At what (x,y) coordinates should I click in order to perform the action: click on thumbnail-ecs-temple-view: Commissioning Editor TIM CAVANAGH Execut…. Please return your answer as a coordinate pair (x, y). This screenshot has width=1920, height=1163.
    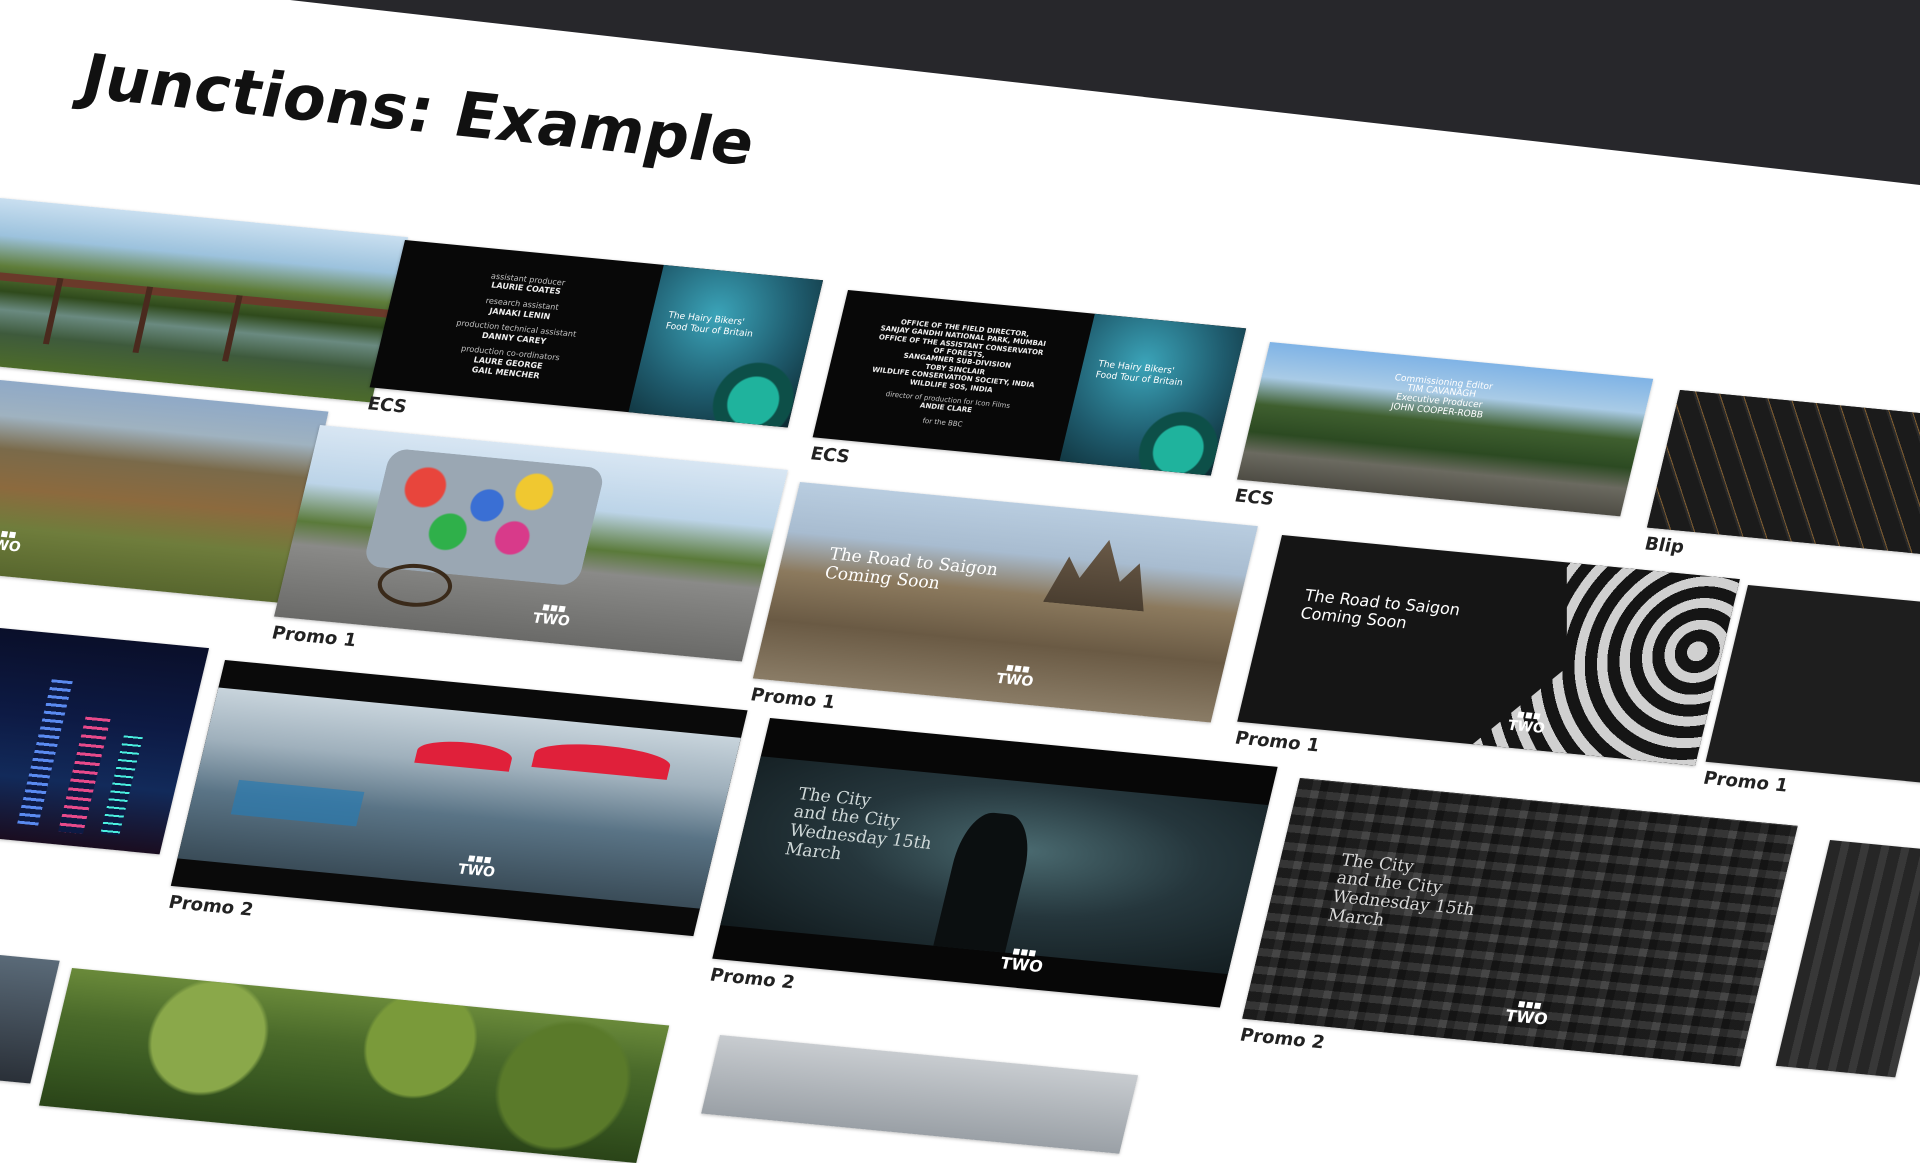
    Looking at the image, I should click on (1443, 429).